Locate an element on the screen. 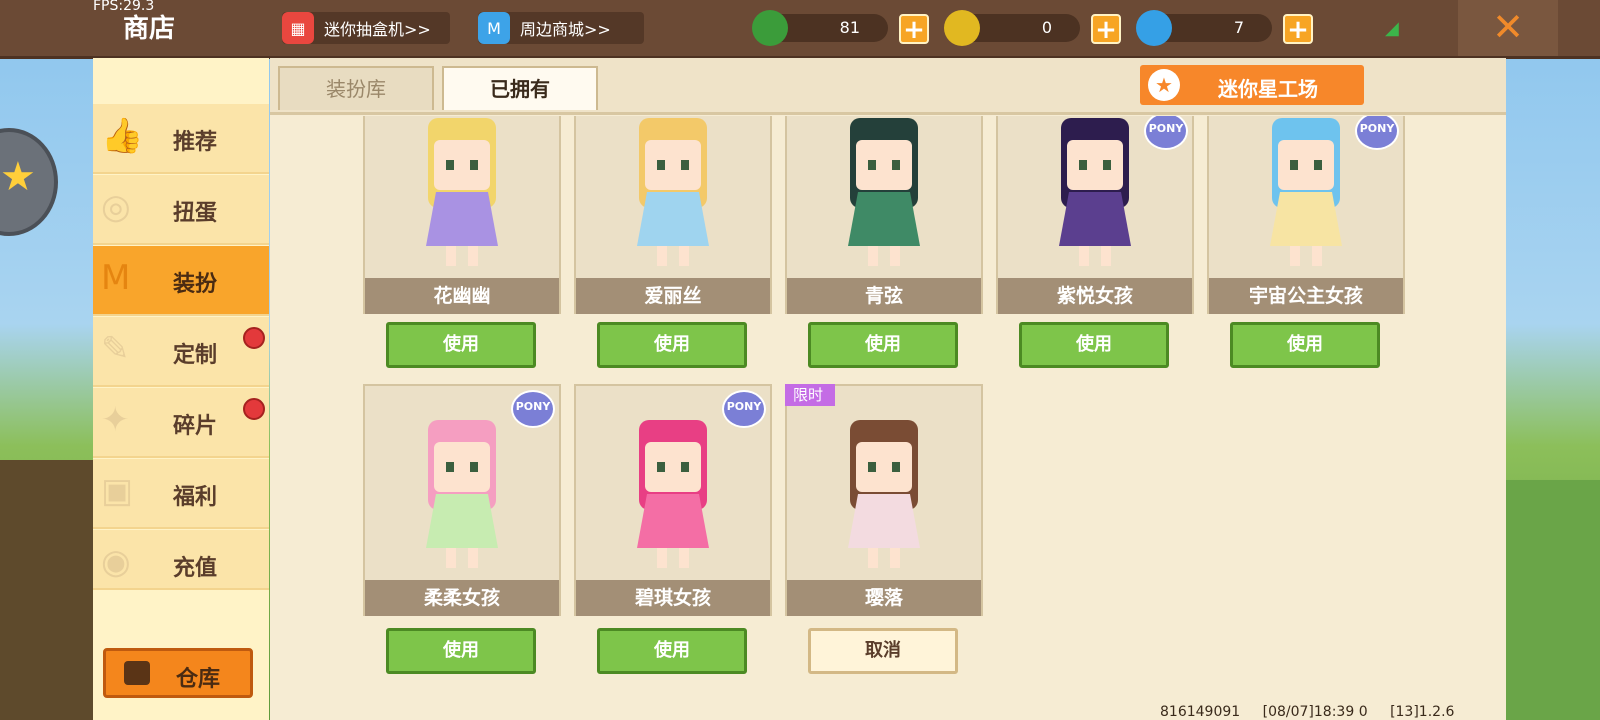  currency-value: 7 is located at coordinates (1238, 27).